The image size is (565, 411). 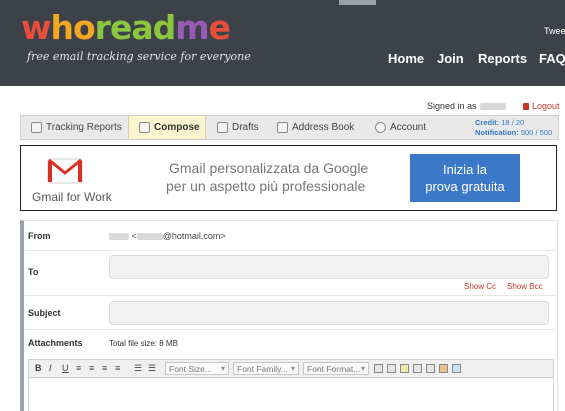 What do you see at coordinates (65, 368) in the screenshot?
I see `underline-icon: U` at bounding box center [65, 368].